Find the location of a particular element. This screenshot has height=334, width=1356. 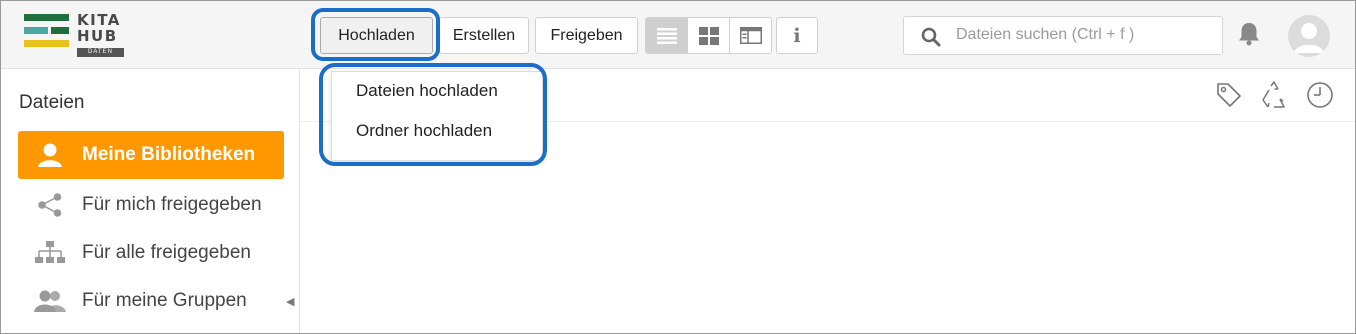

list-view-button is located at coordinates (667, 35).